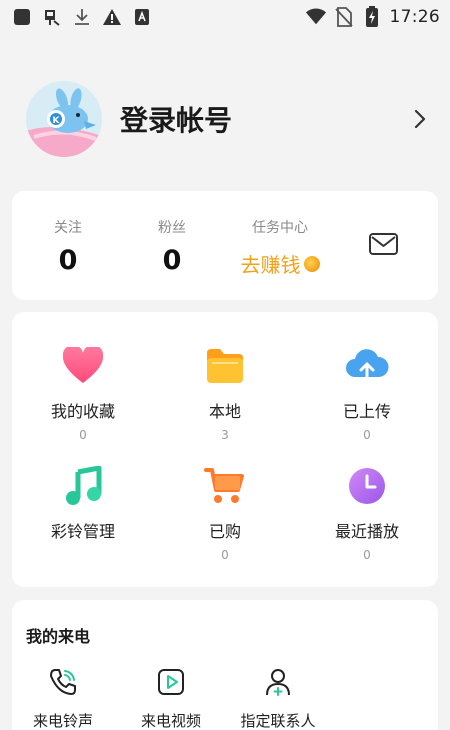  I want to click on following-label: 关注, so click(68, 228).